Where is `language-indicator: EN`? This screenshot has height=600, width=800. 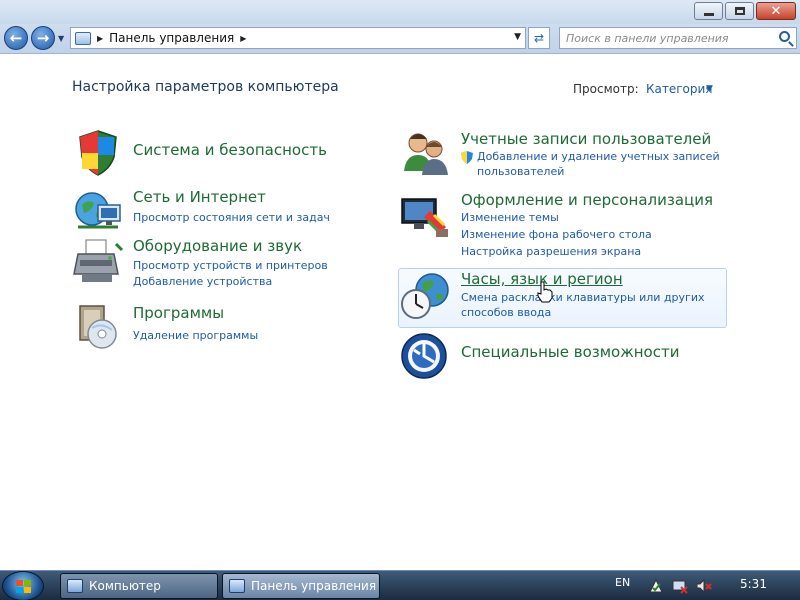
language-indicator: EN is located at coordinates (622, 582).